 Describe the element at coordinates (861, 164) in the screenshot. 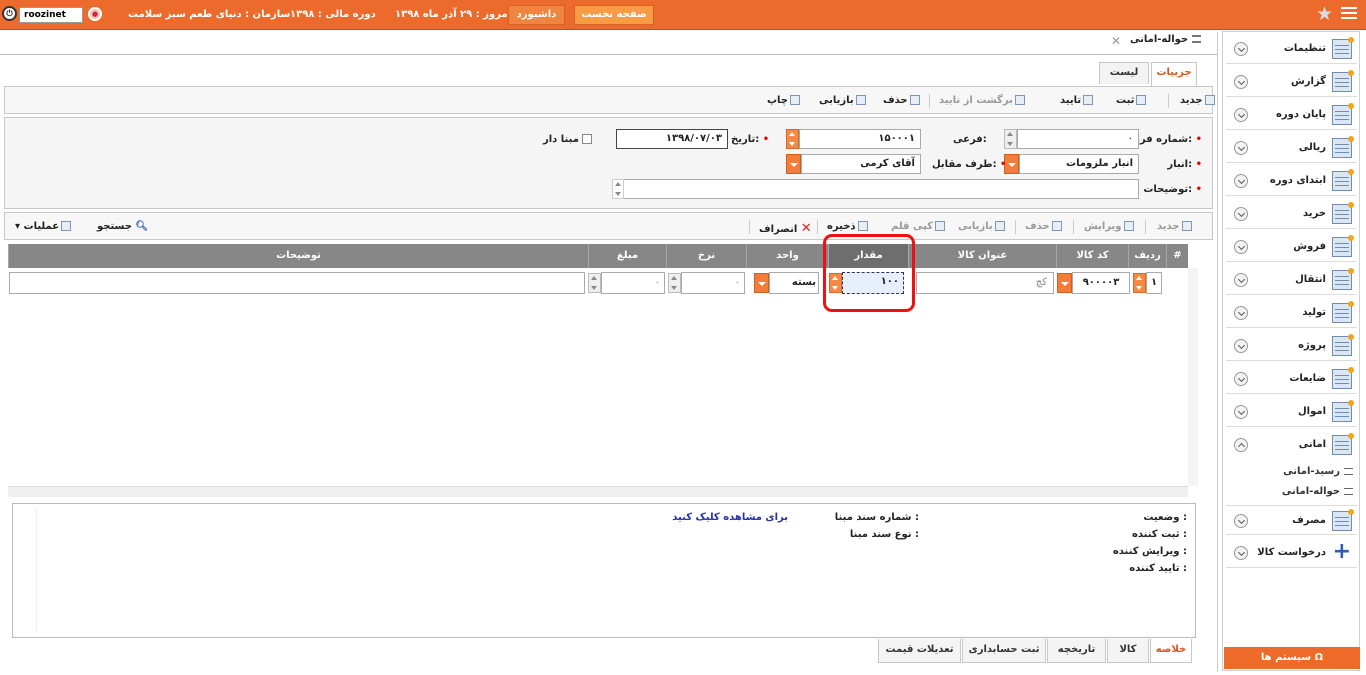

I see `counterparty-select: آقای کرمی` at that location.